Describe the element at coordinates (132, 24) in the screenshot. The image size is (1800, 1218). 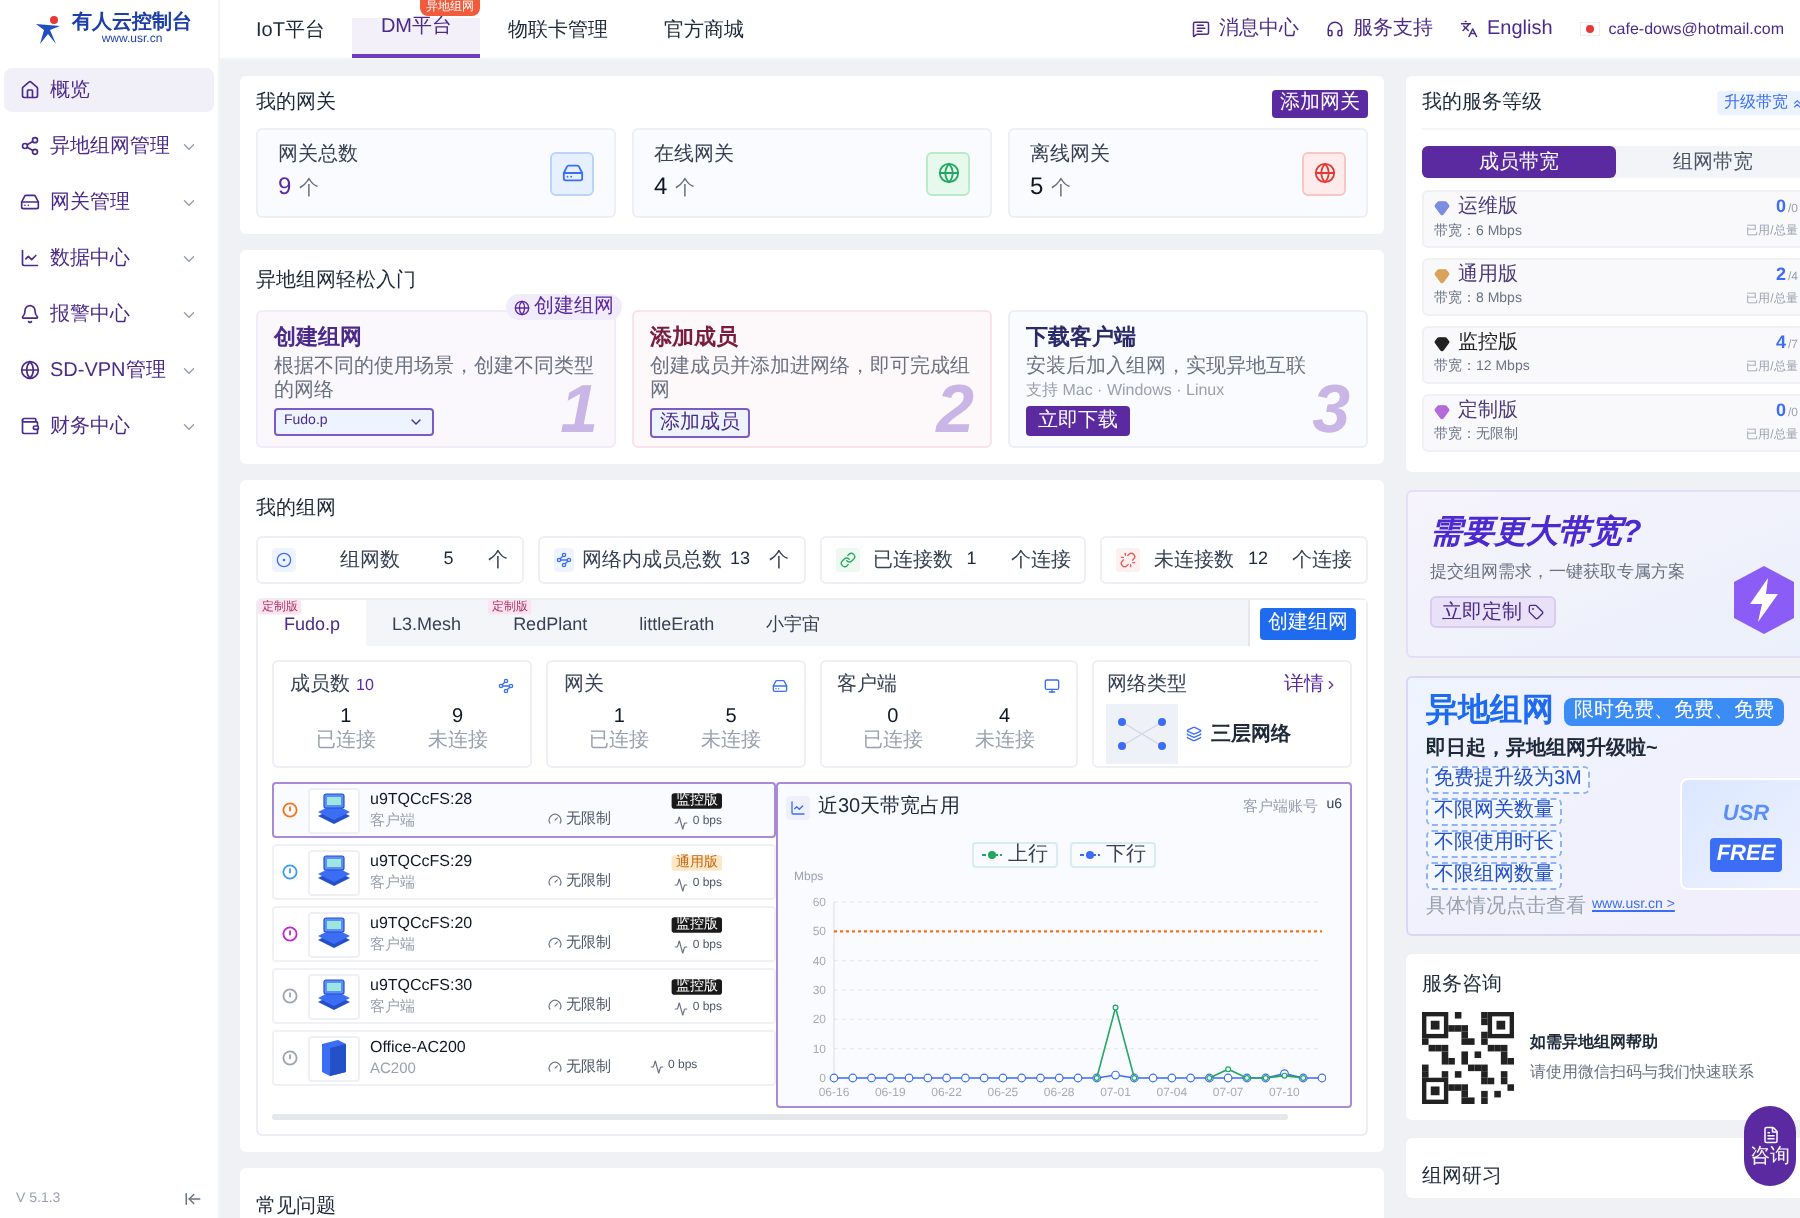
I see `logo-title: 有人云控制台` at that location.